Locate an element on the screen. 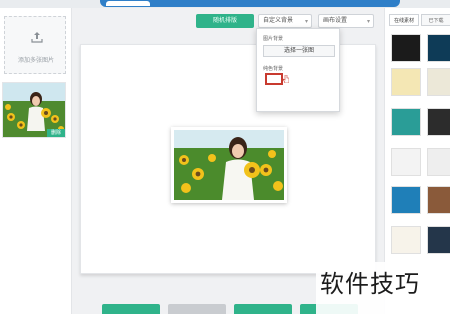 The image size is (450, 314). custom-background-menu: 图片背景 选择一张图 纯色背景 is located at coordinates (298, 70).